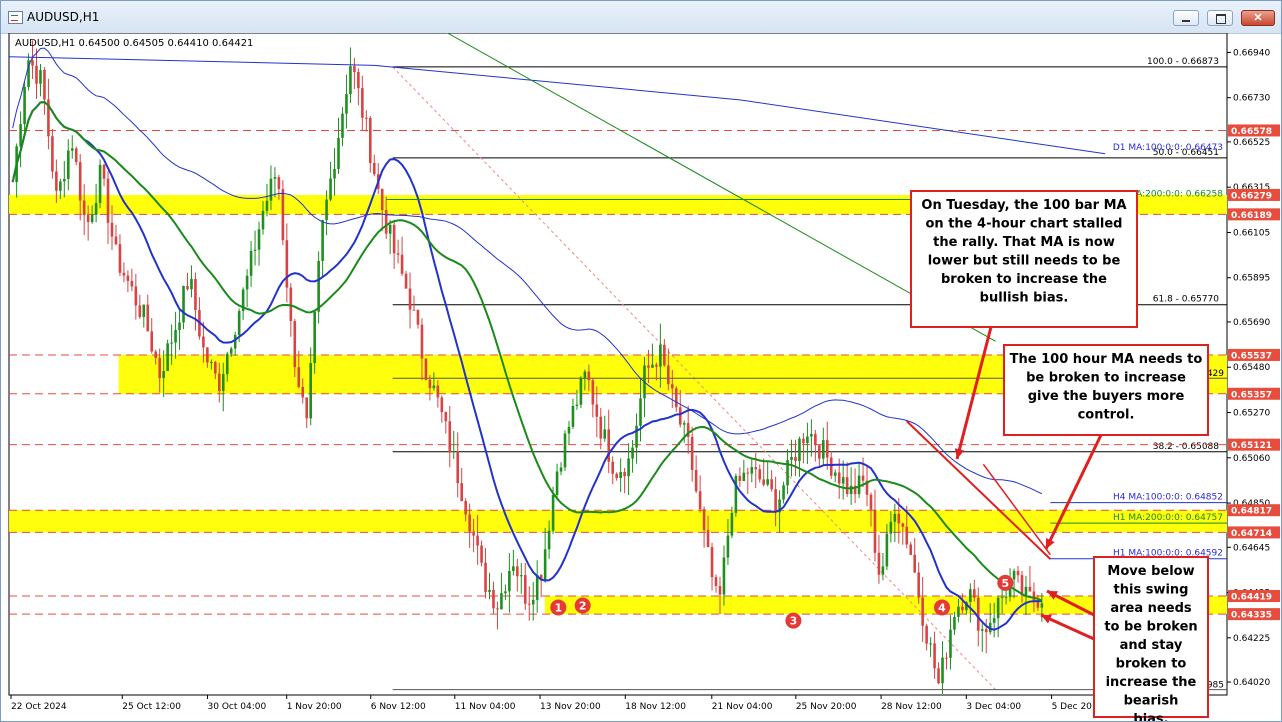  I want to click on annotation-line: increase the, so click(1151, 682).